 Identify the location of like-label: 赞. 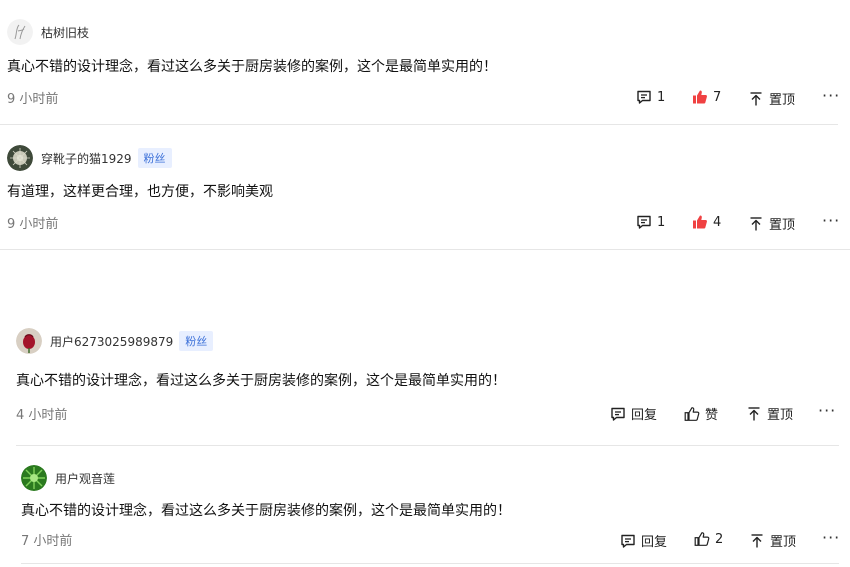
(712, 415).